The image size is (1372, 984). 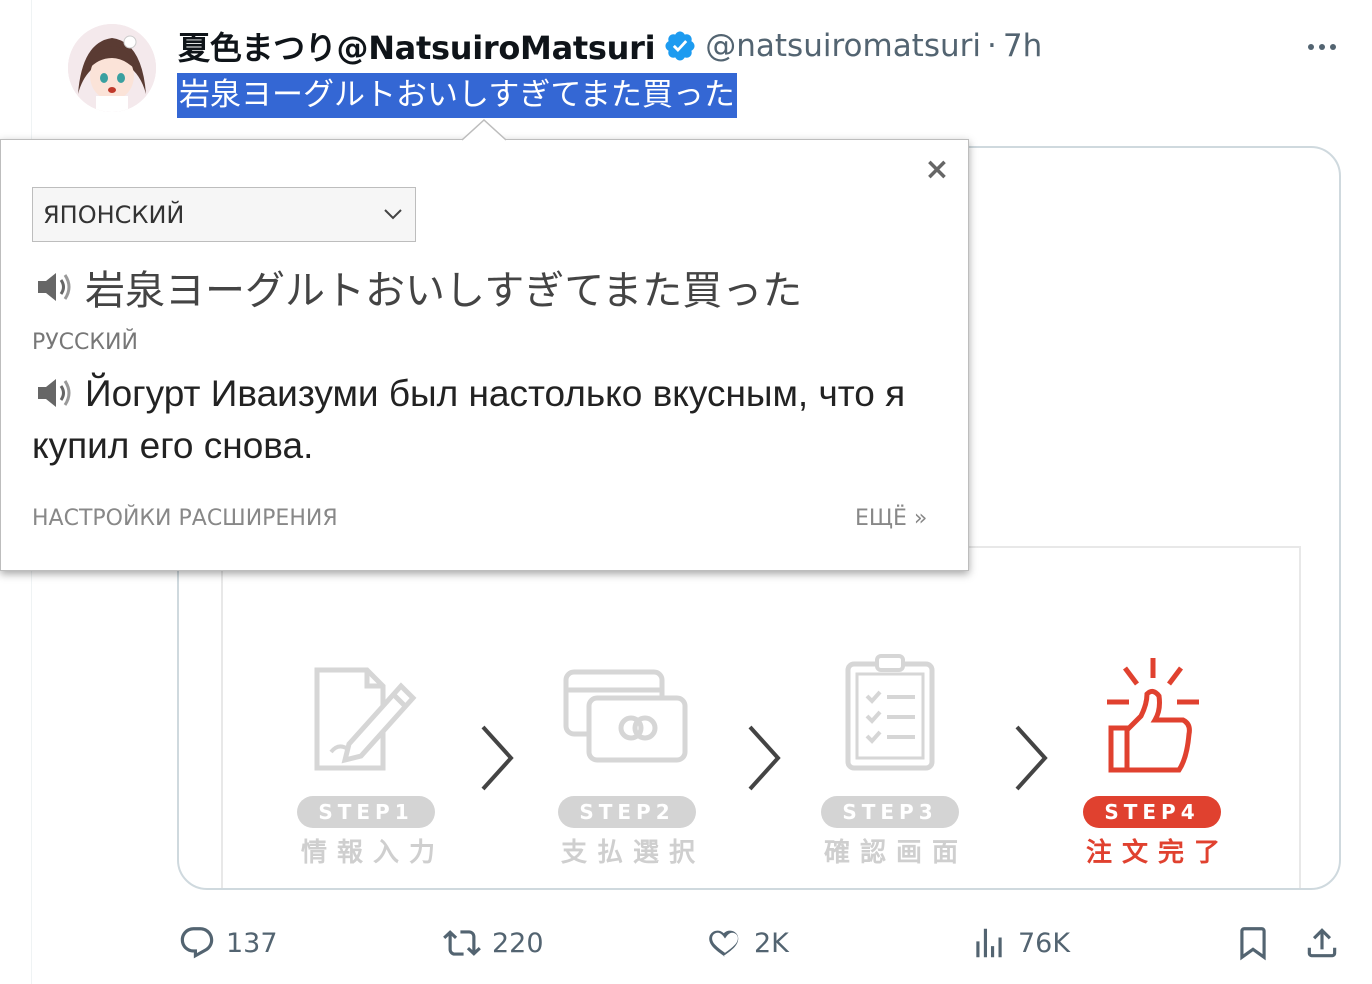 What do you see at coordinates (462, 943) in the screenshot?
I see `retweet-icon` at bounding box center [462, 943].